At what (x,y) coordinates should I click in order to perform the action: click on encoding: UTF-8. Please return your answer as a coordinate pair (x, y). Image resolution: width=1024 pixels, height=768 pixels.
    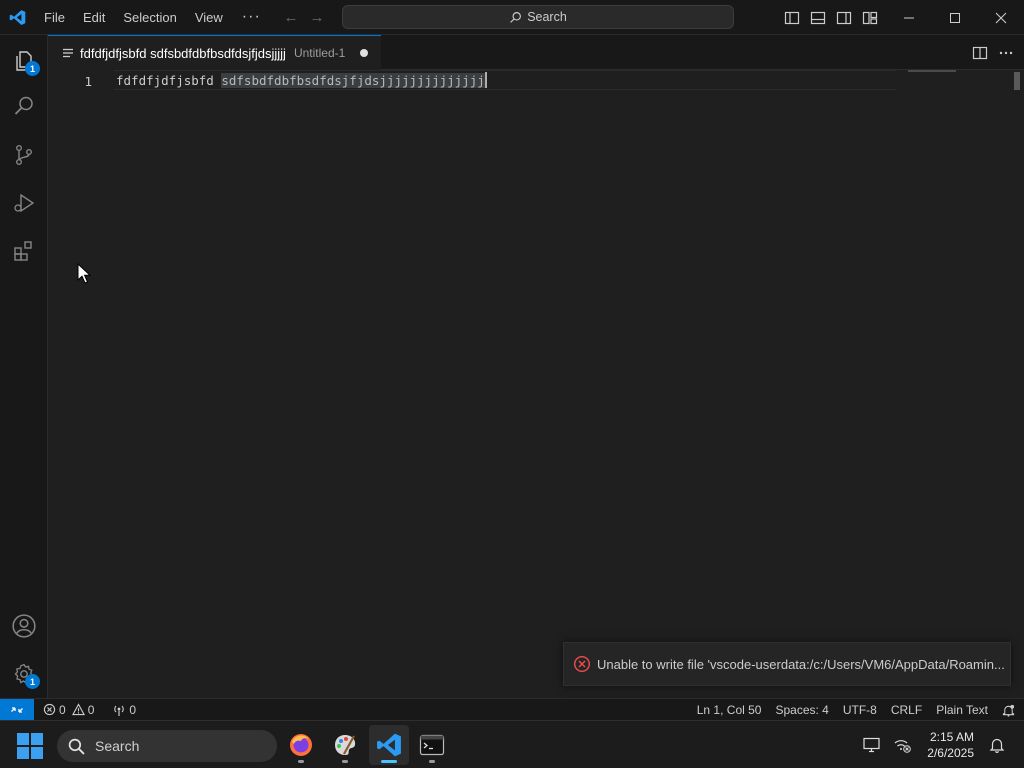
    Looking at the image, I should click on (860, 710).